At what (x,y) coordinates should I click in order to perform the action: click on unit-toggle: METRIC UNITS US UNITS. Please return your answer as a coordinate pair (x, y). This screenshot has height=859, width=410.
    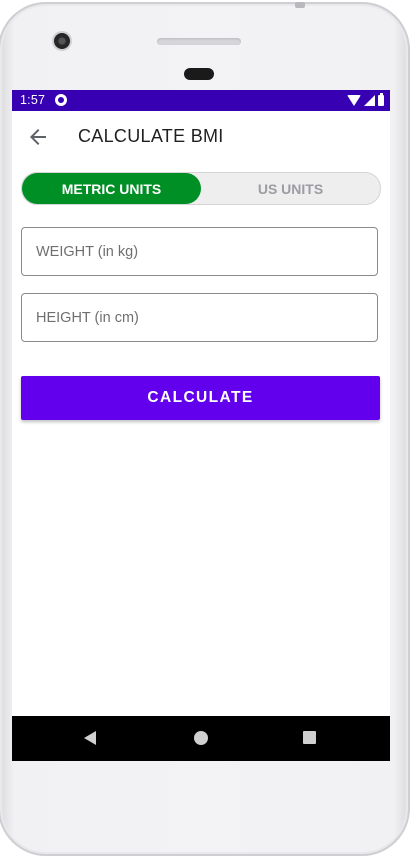
    Looking at the image, I should click on (201, 188).